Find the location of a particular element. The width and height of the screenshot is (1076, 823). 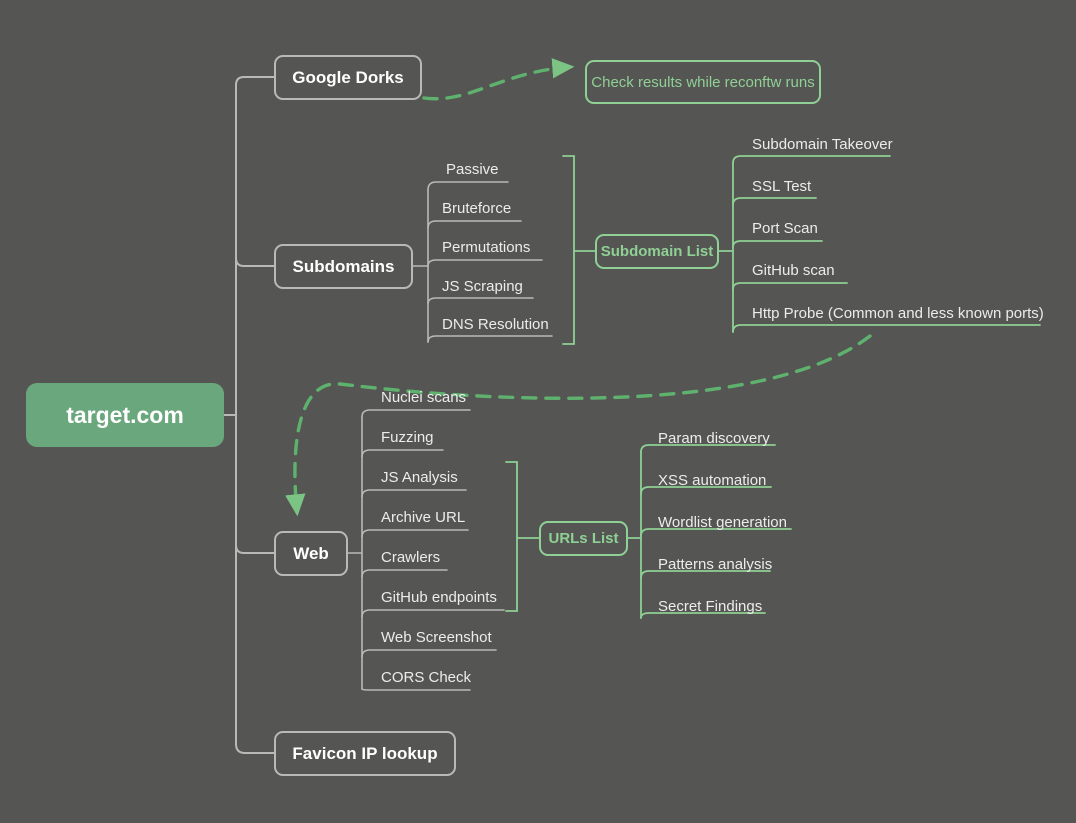

leaf-secret-findings: Secret Findings is located at coordinates (710, 607).